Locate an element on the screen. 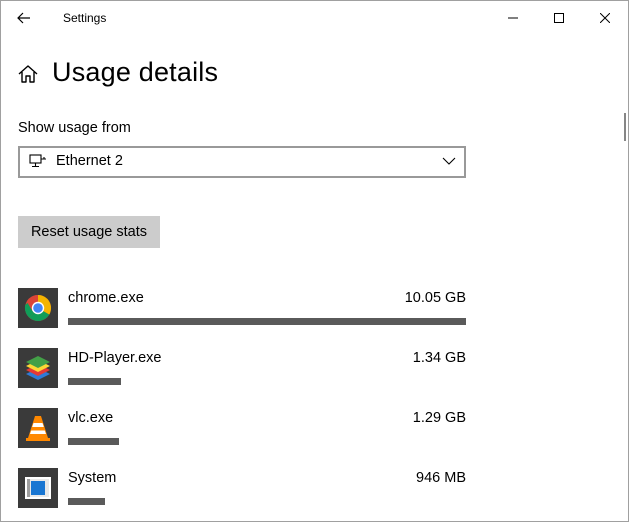 This screenshot has height=522, width=629. page-title: Usage details is located at coordinates (135, 72).